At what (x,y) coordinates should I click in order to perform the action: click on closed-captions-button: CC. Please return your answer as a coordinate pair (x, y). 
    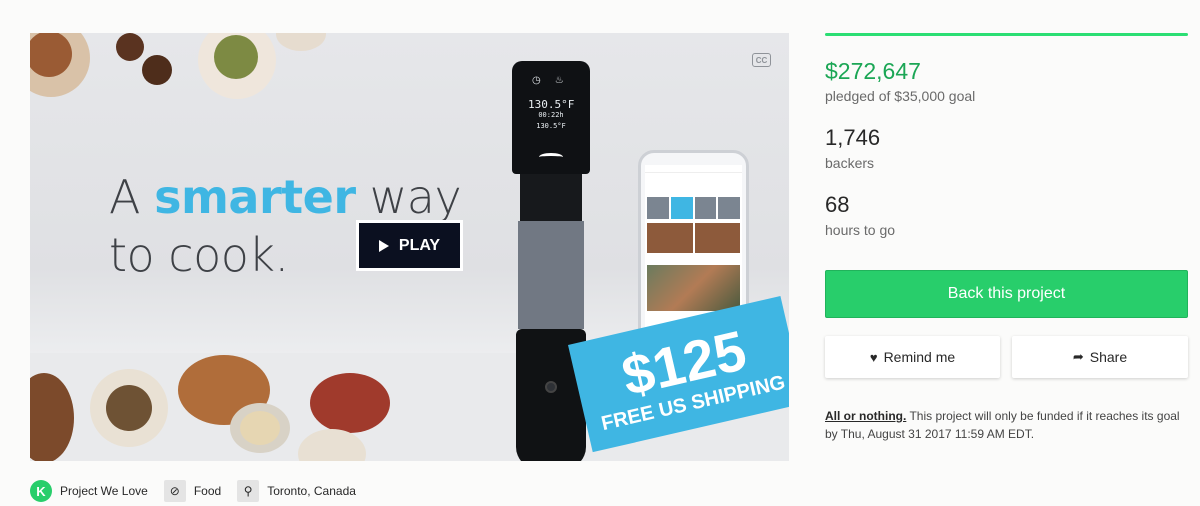
    Looking at the image, I should click on (761, 60).